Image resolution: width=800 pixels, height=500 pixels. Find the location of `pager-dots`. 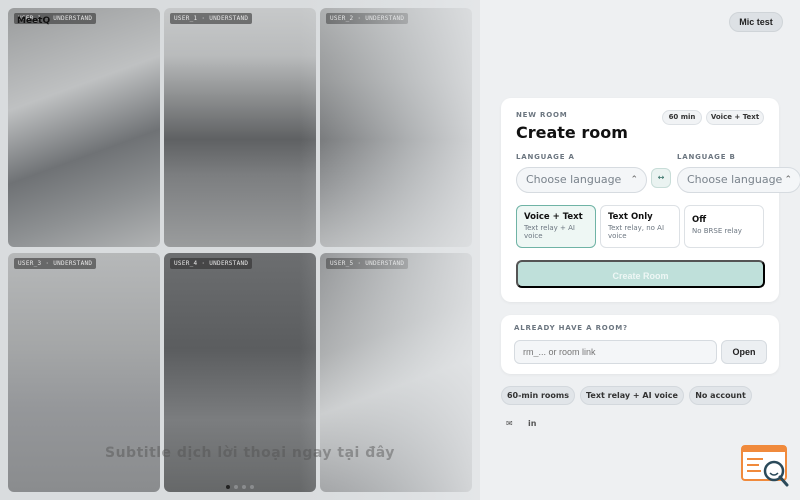

pager-dots is located at coordinates (240, 487).